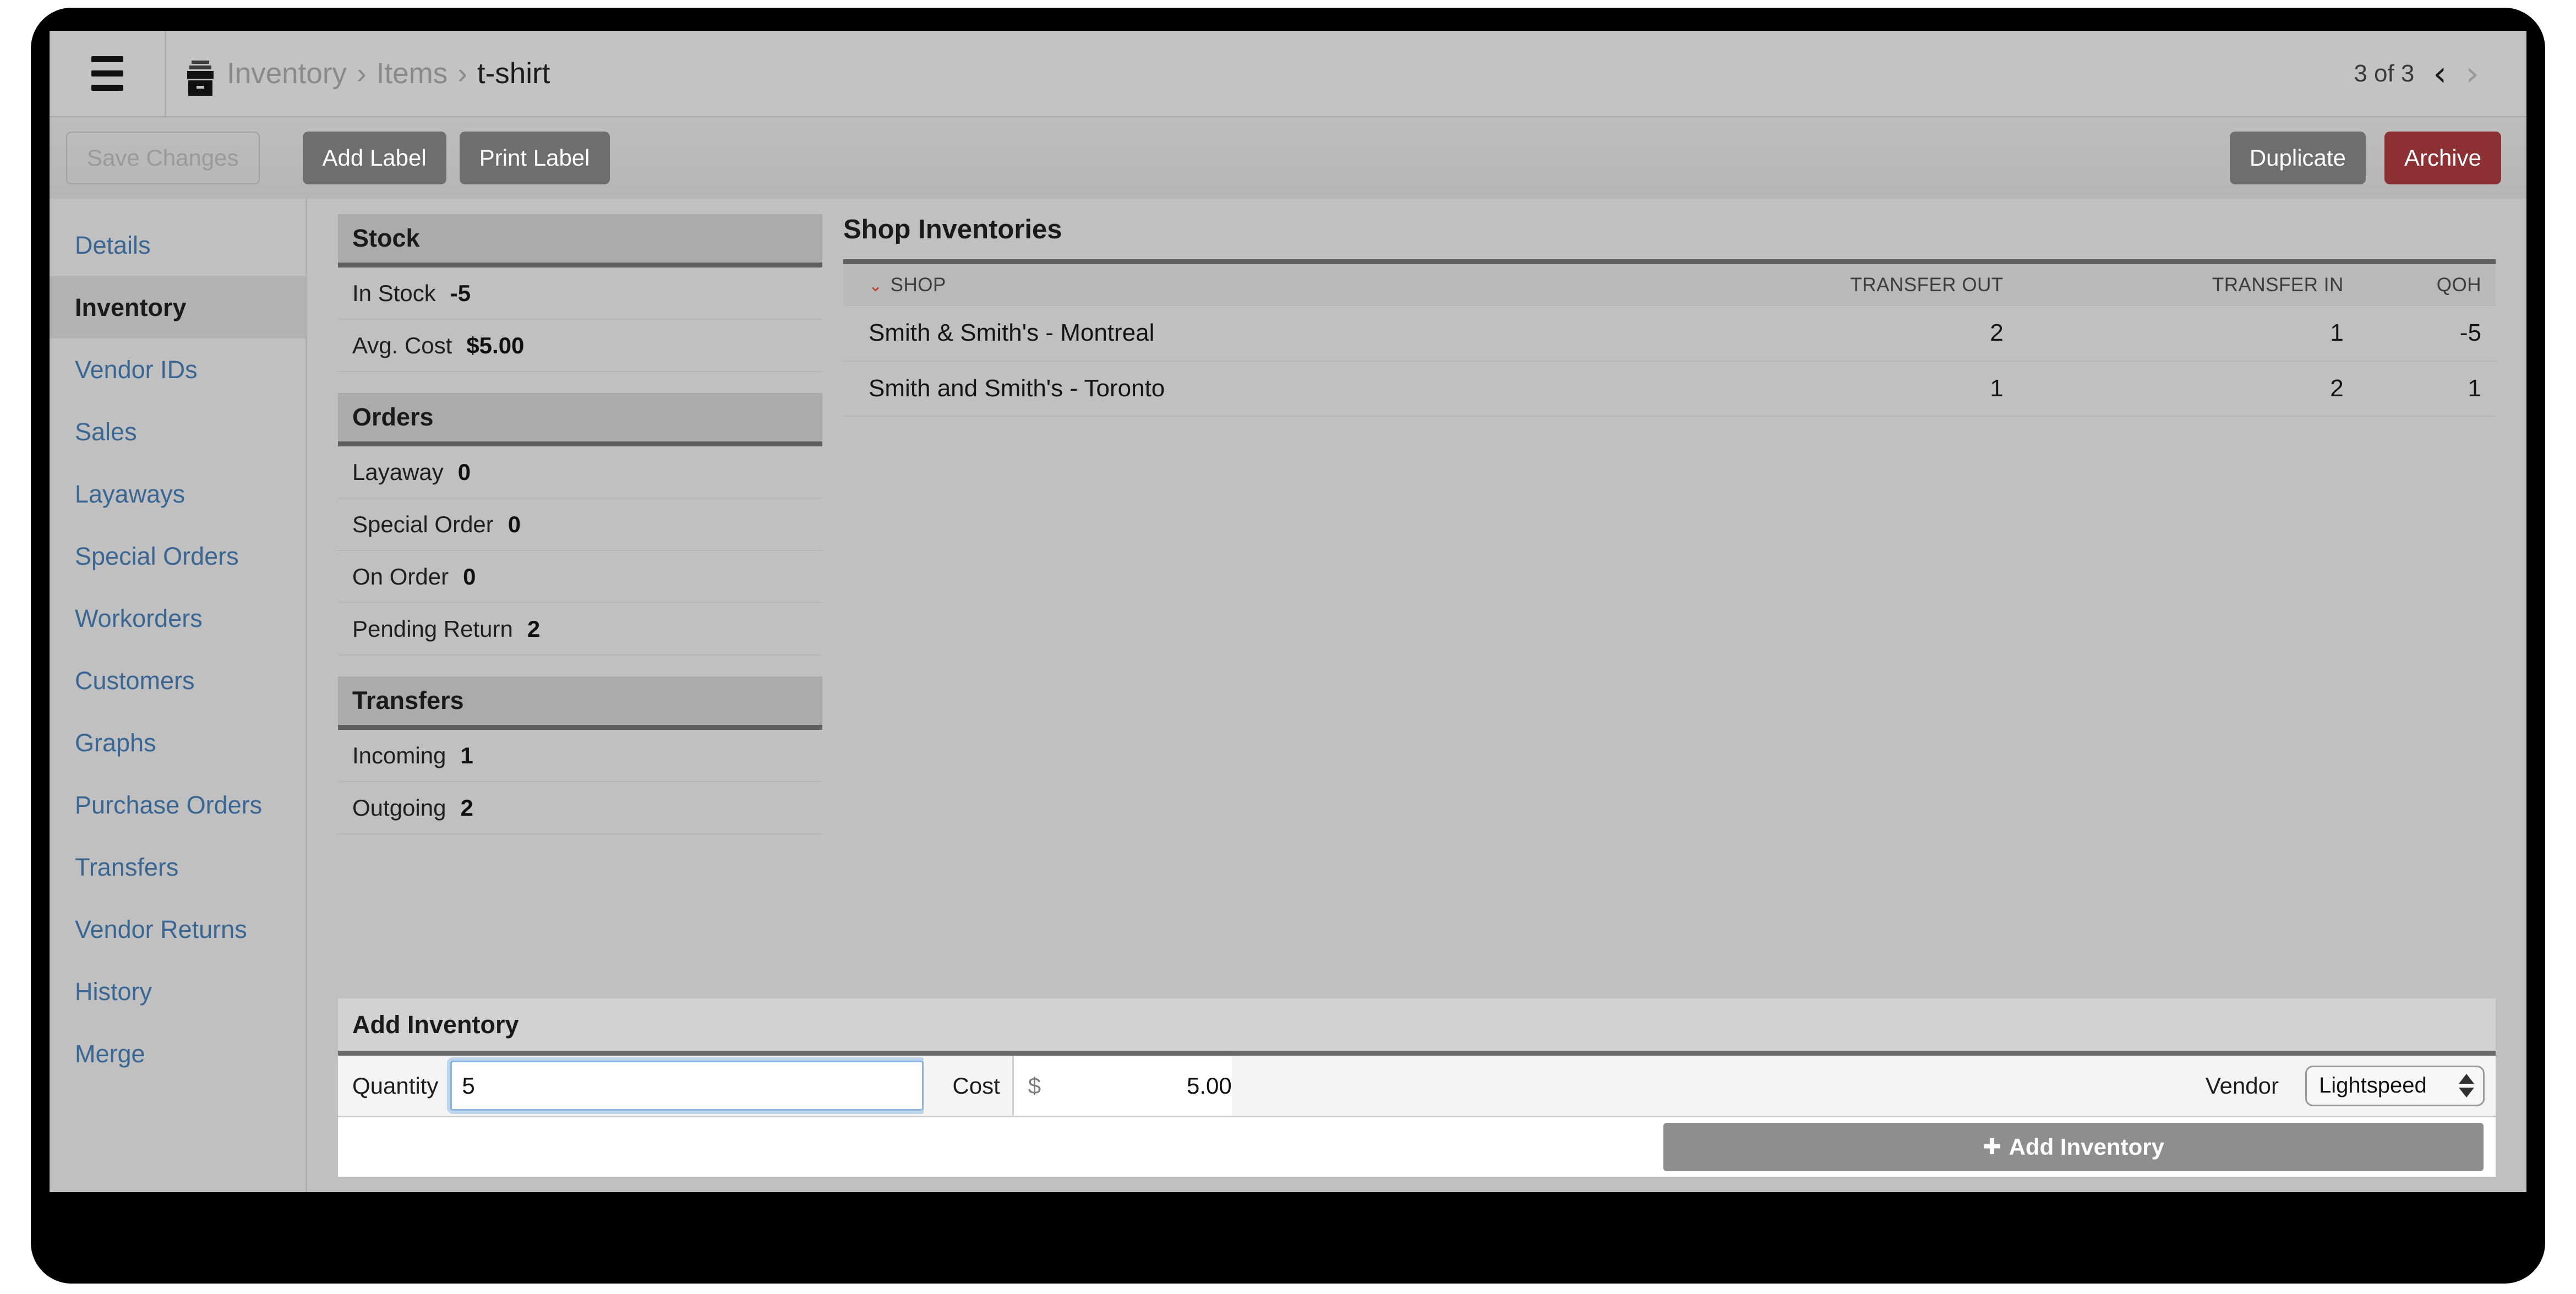 This screenshot has height=1294, width=2576. I want to click on quantity-input, so click(687, 1086).